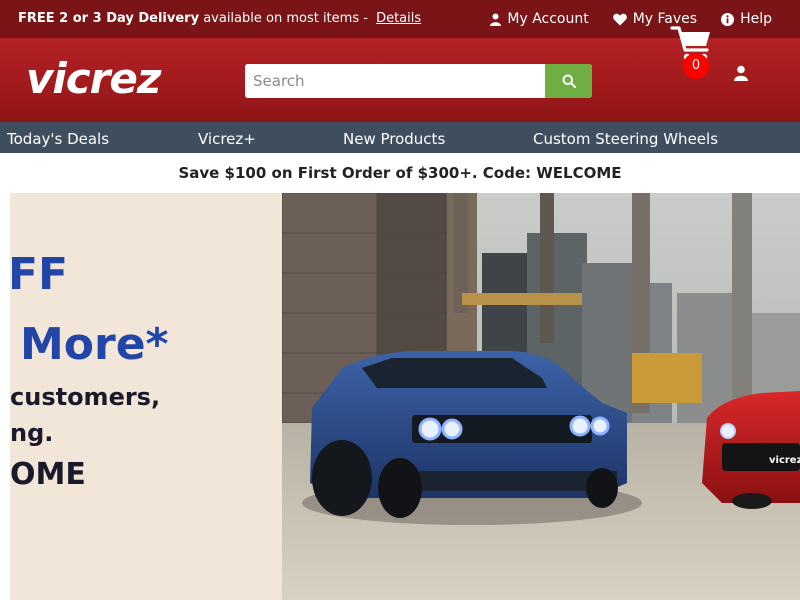  I want to click on promo-text: available on most items -, so click(286, 18).